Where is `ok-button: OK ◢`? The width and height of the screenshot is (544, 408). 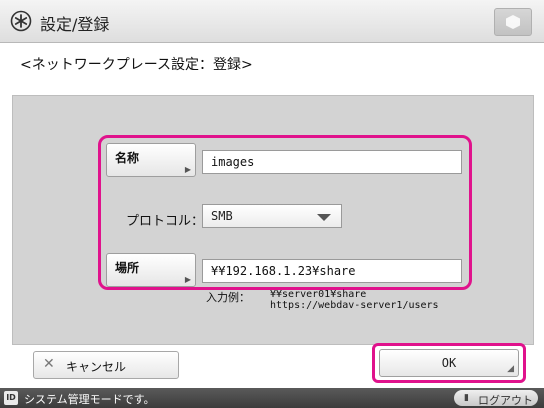 ok-button: OK ◢ is located at coordinates (449, 363).